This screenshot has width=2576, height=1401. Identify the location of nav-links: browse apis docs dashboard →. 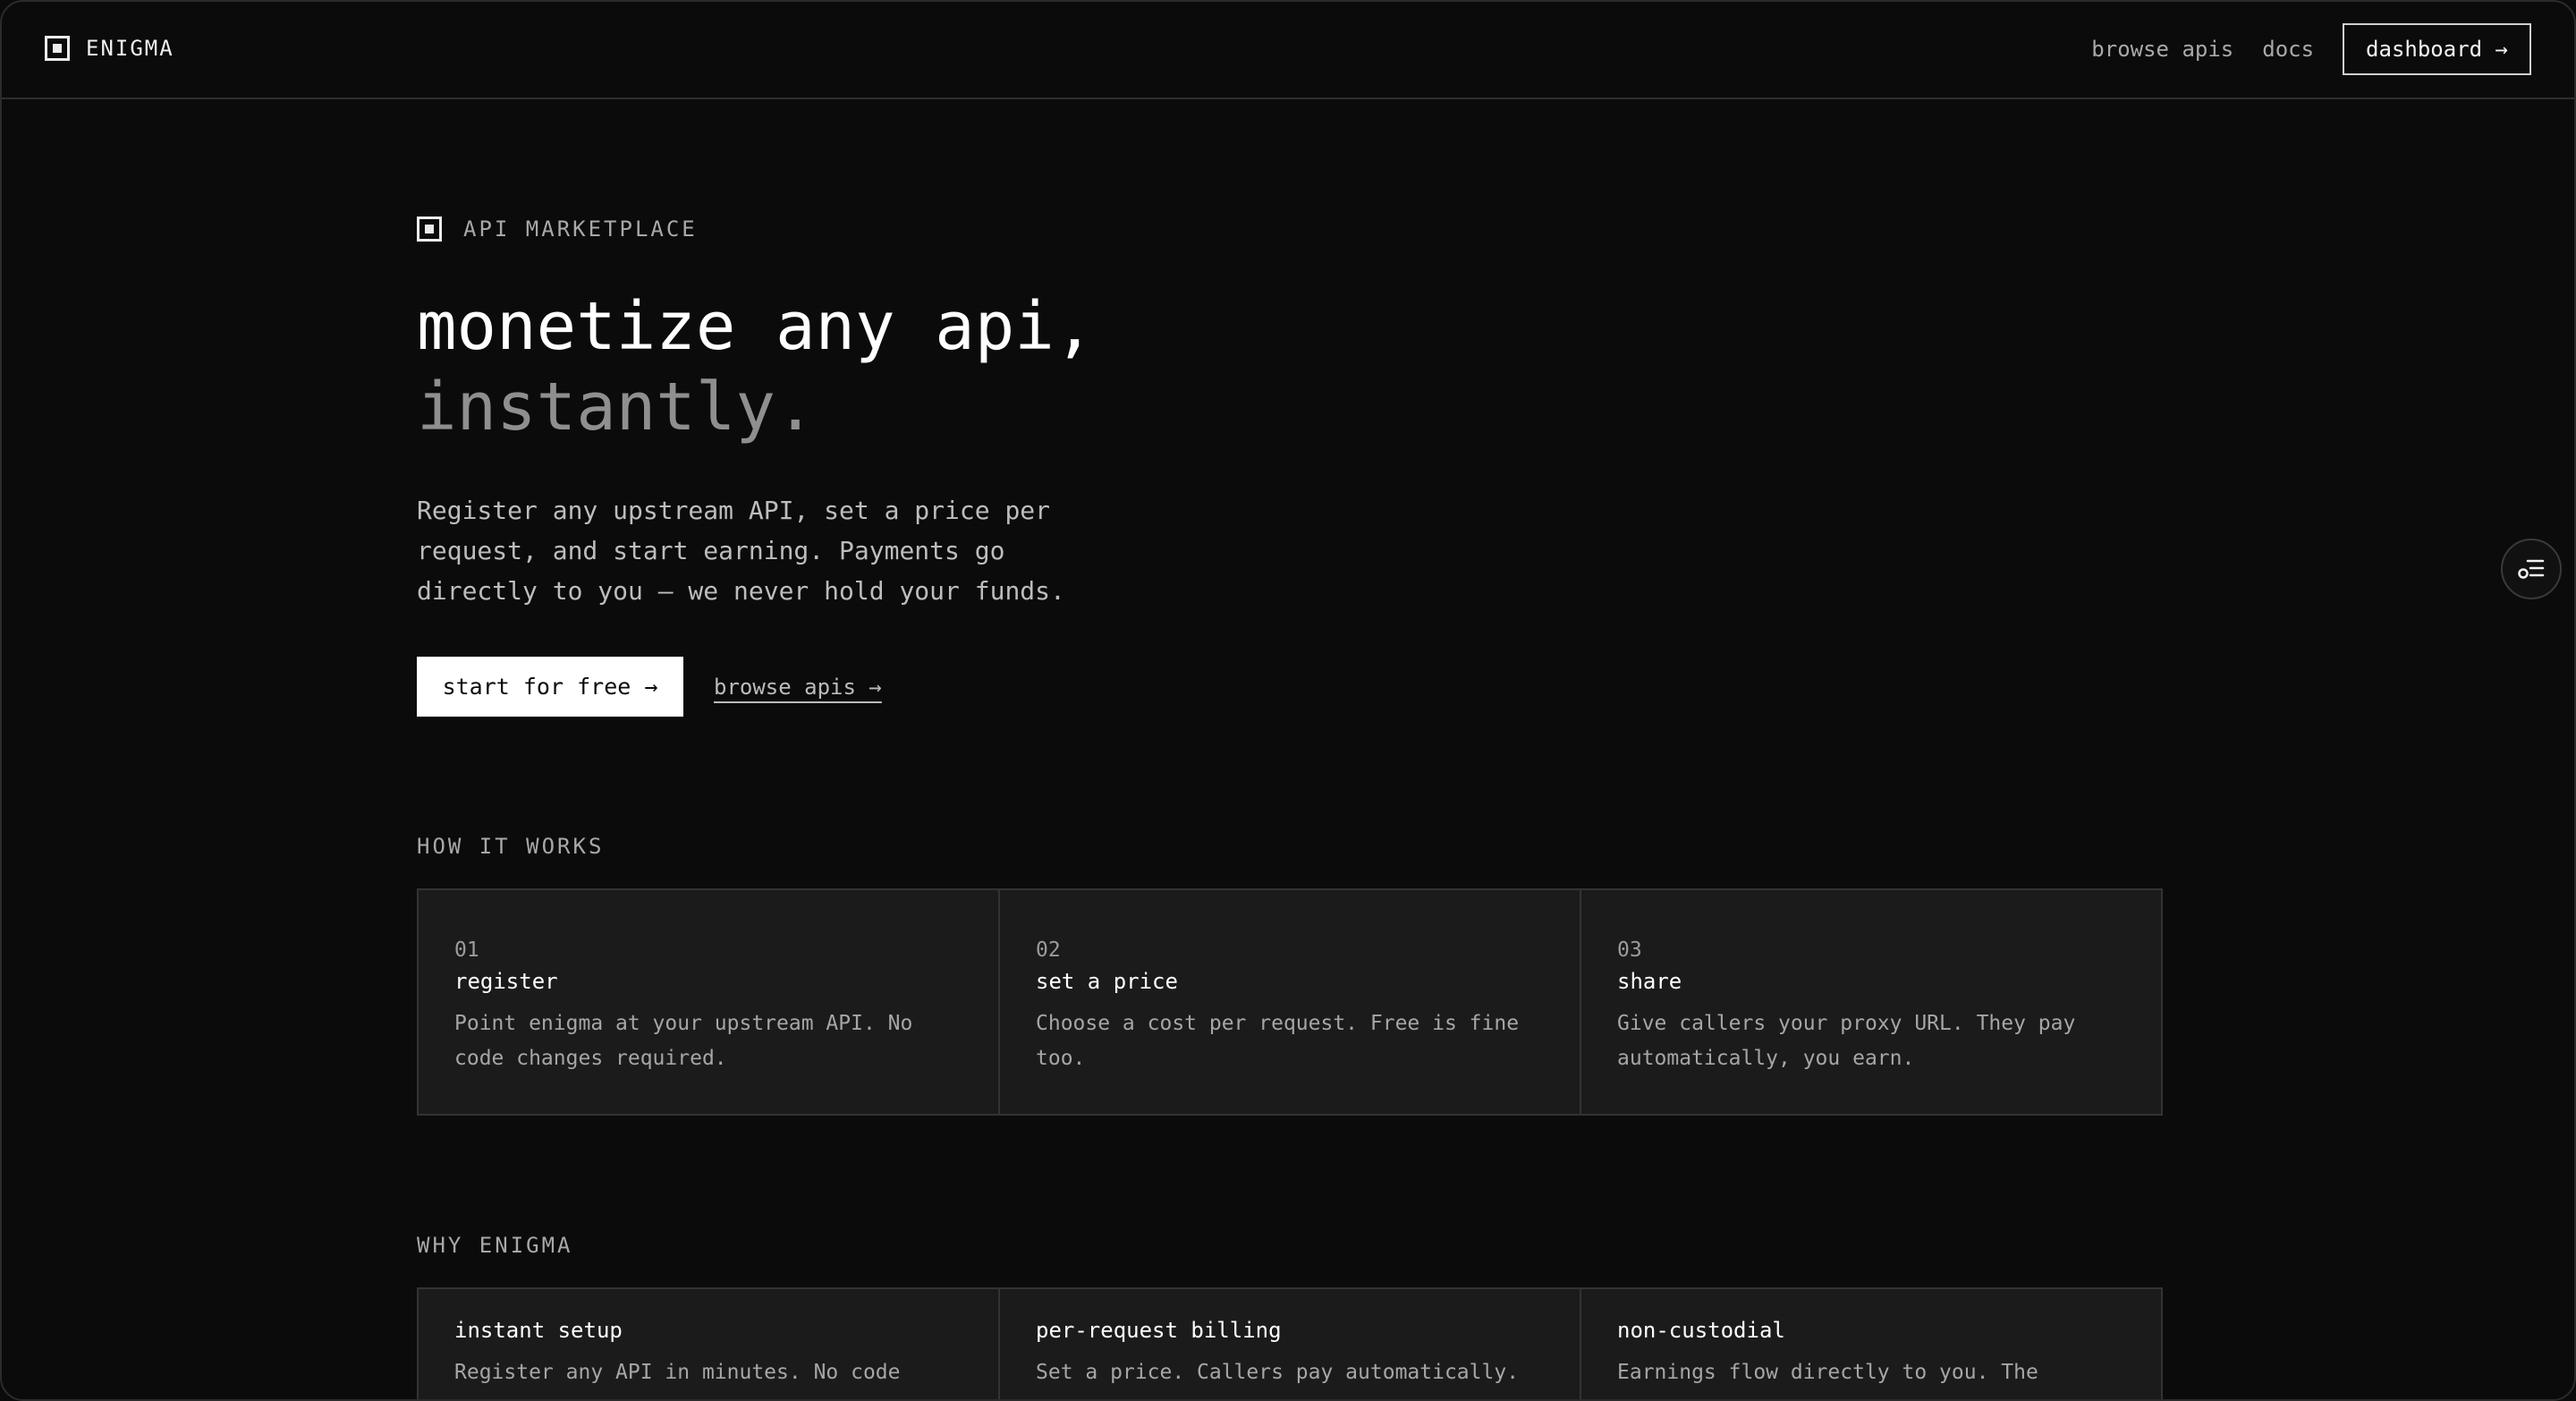
(2311, 49).